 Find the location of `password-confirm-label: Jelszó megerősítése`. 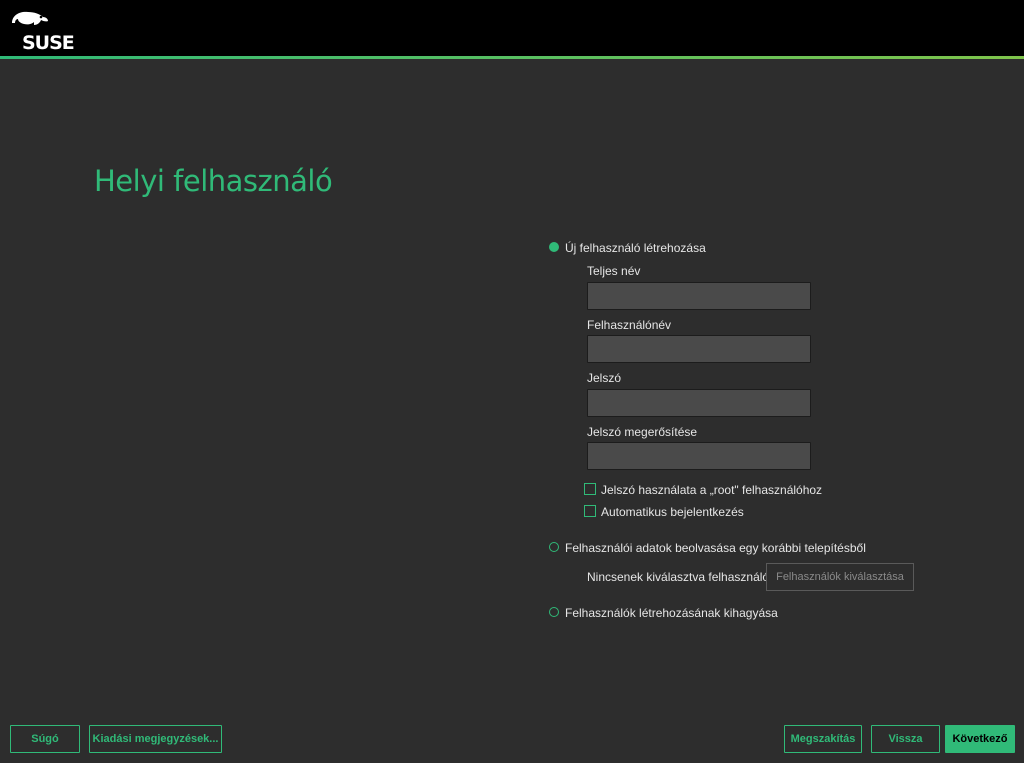

password-confirm-label: Jelszó megerősítése is located at coordinates (642, 432).